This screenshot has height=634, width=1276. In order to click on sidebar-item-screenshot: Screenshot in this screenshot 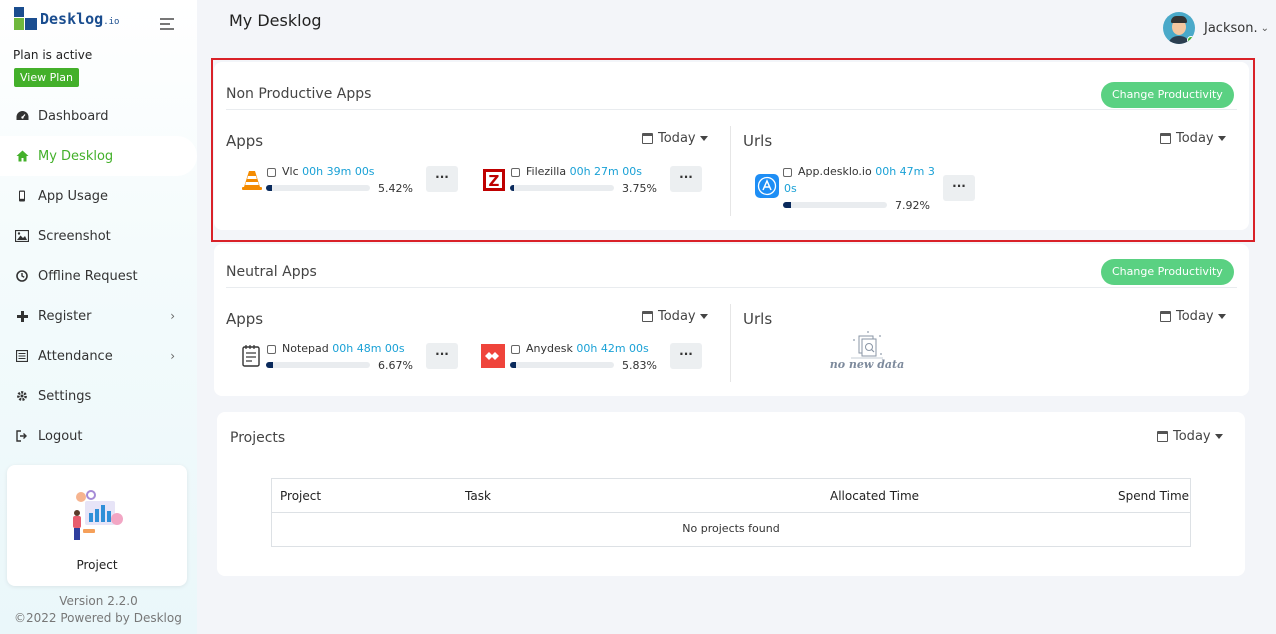, I will do `click(98, 236)`.